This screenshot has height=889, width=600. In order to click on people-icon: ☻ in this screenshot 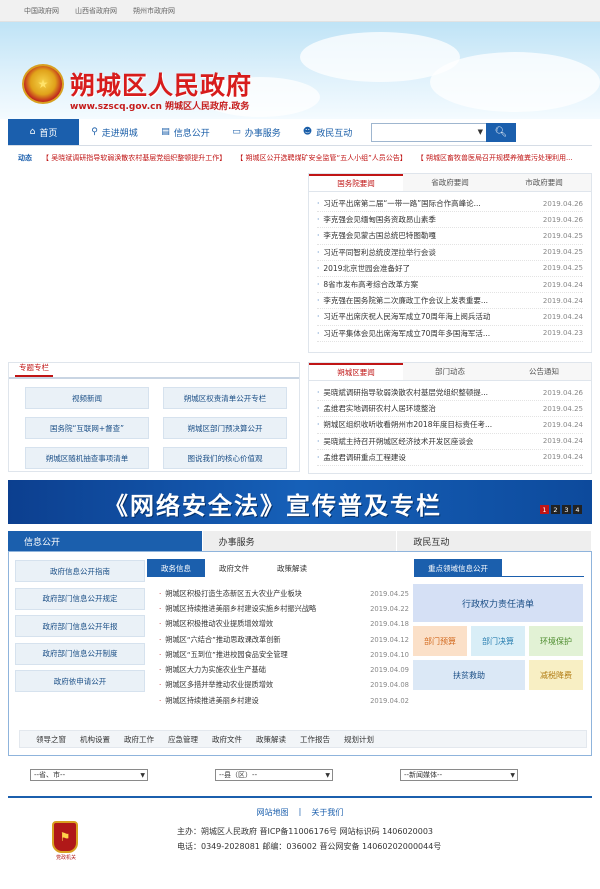, I will do `click(307, 132)`.